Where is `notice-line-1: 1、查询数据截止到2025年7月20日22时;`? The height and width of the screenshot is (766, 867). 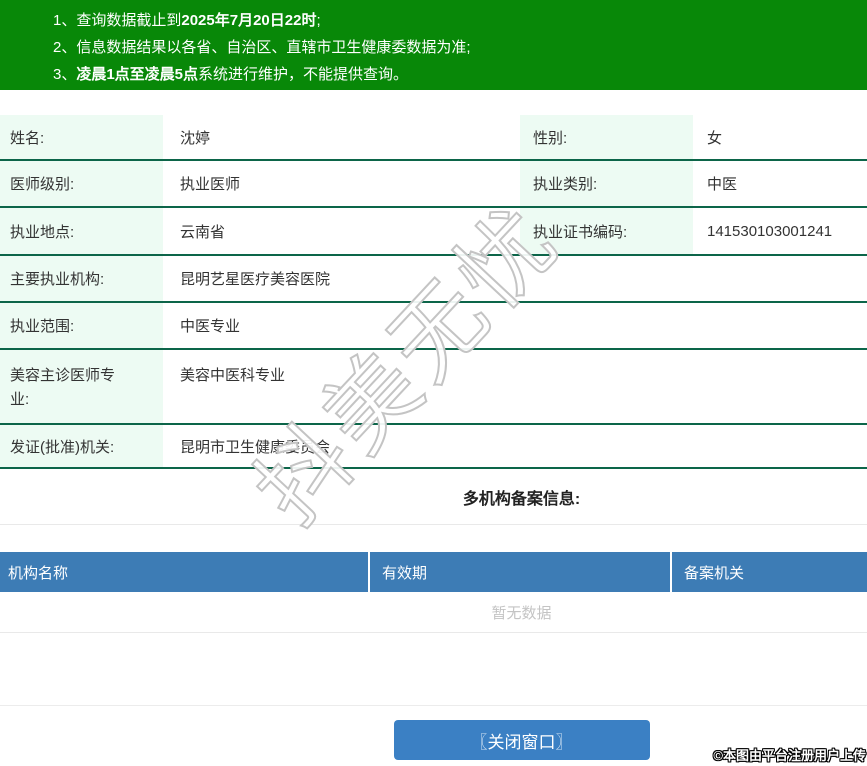
notice-line-1: 1、查询数据截止到2025年7月20日22时; is located at coordinates (460, 20).